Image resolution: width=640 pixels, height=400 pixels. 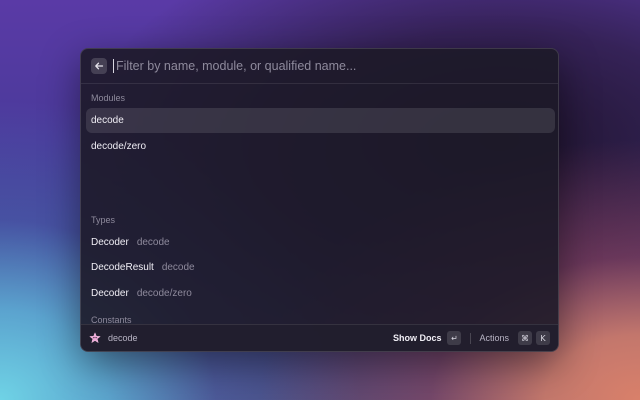 I want to click on star-icon, so click(x=95, y=338).